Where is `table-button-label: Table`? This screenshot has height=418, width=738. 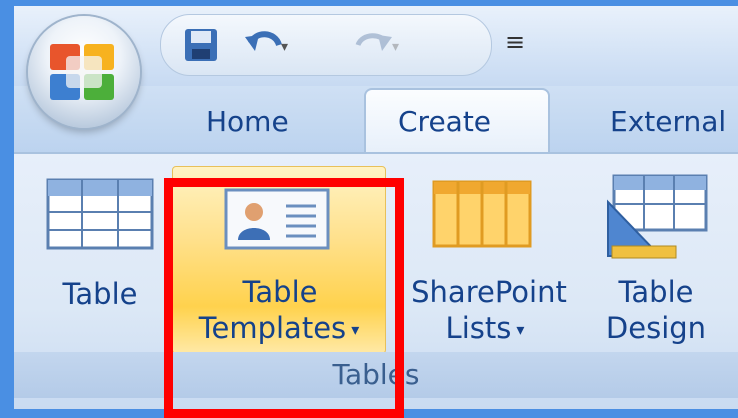 table-button-label: Table is located at coordinates (100, 294).